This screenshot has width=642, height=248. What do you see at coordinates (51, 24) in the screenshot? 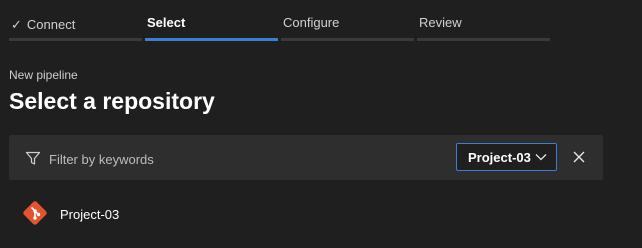
I see `step-connect-label: Connect` at bounding box center [51, 24].